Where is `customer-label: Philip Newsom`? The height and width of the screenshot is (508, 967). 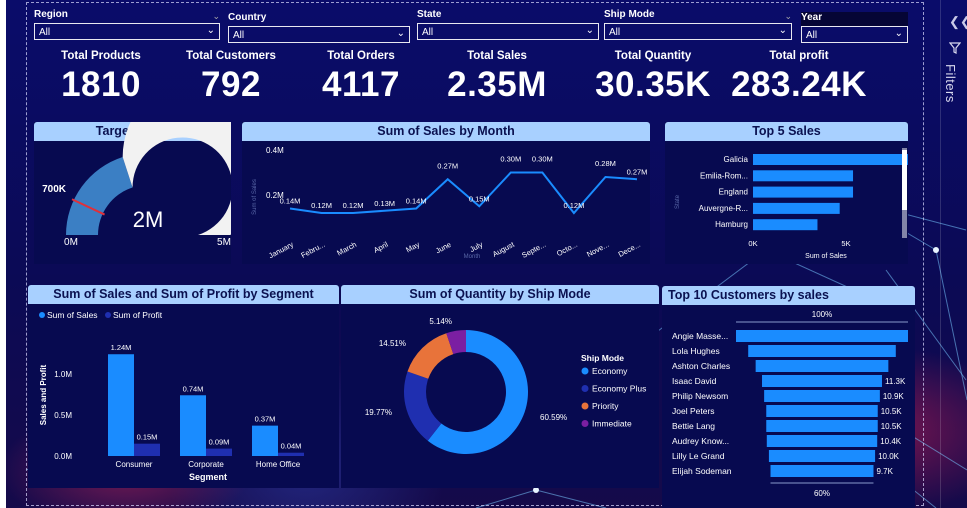
customer-label: Philip Newsom is located at coordinates (700, 396).